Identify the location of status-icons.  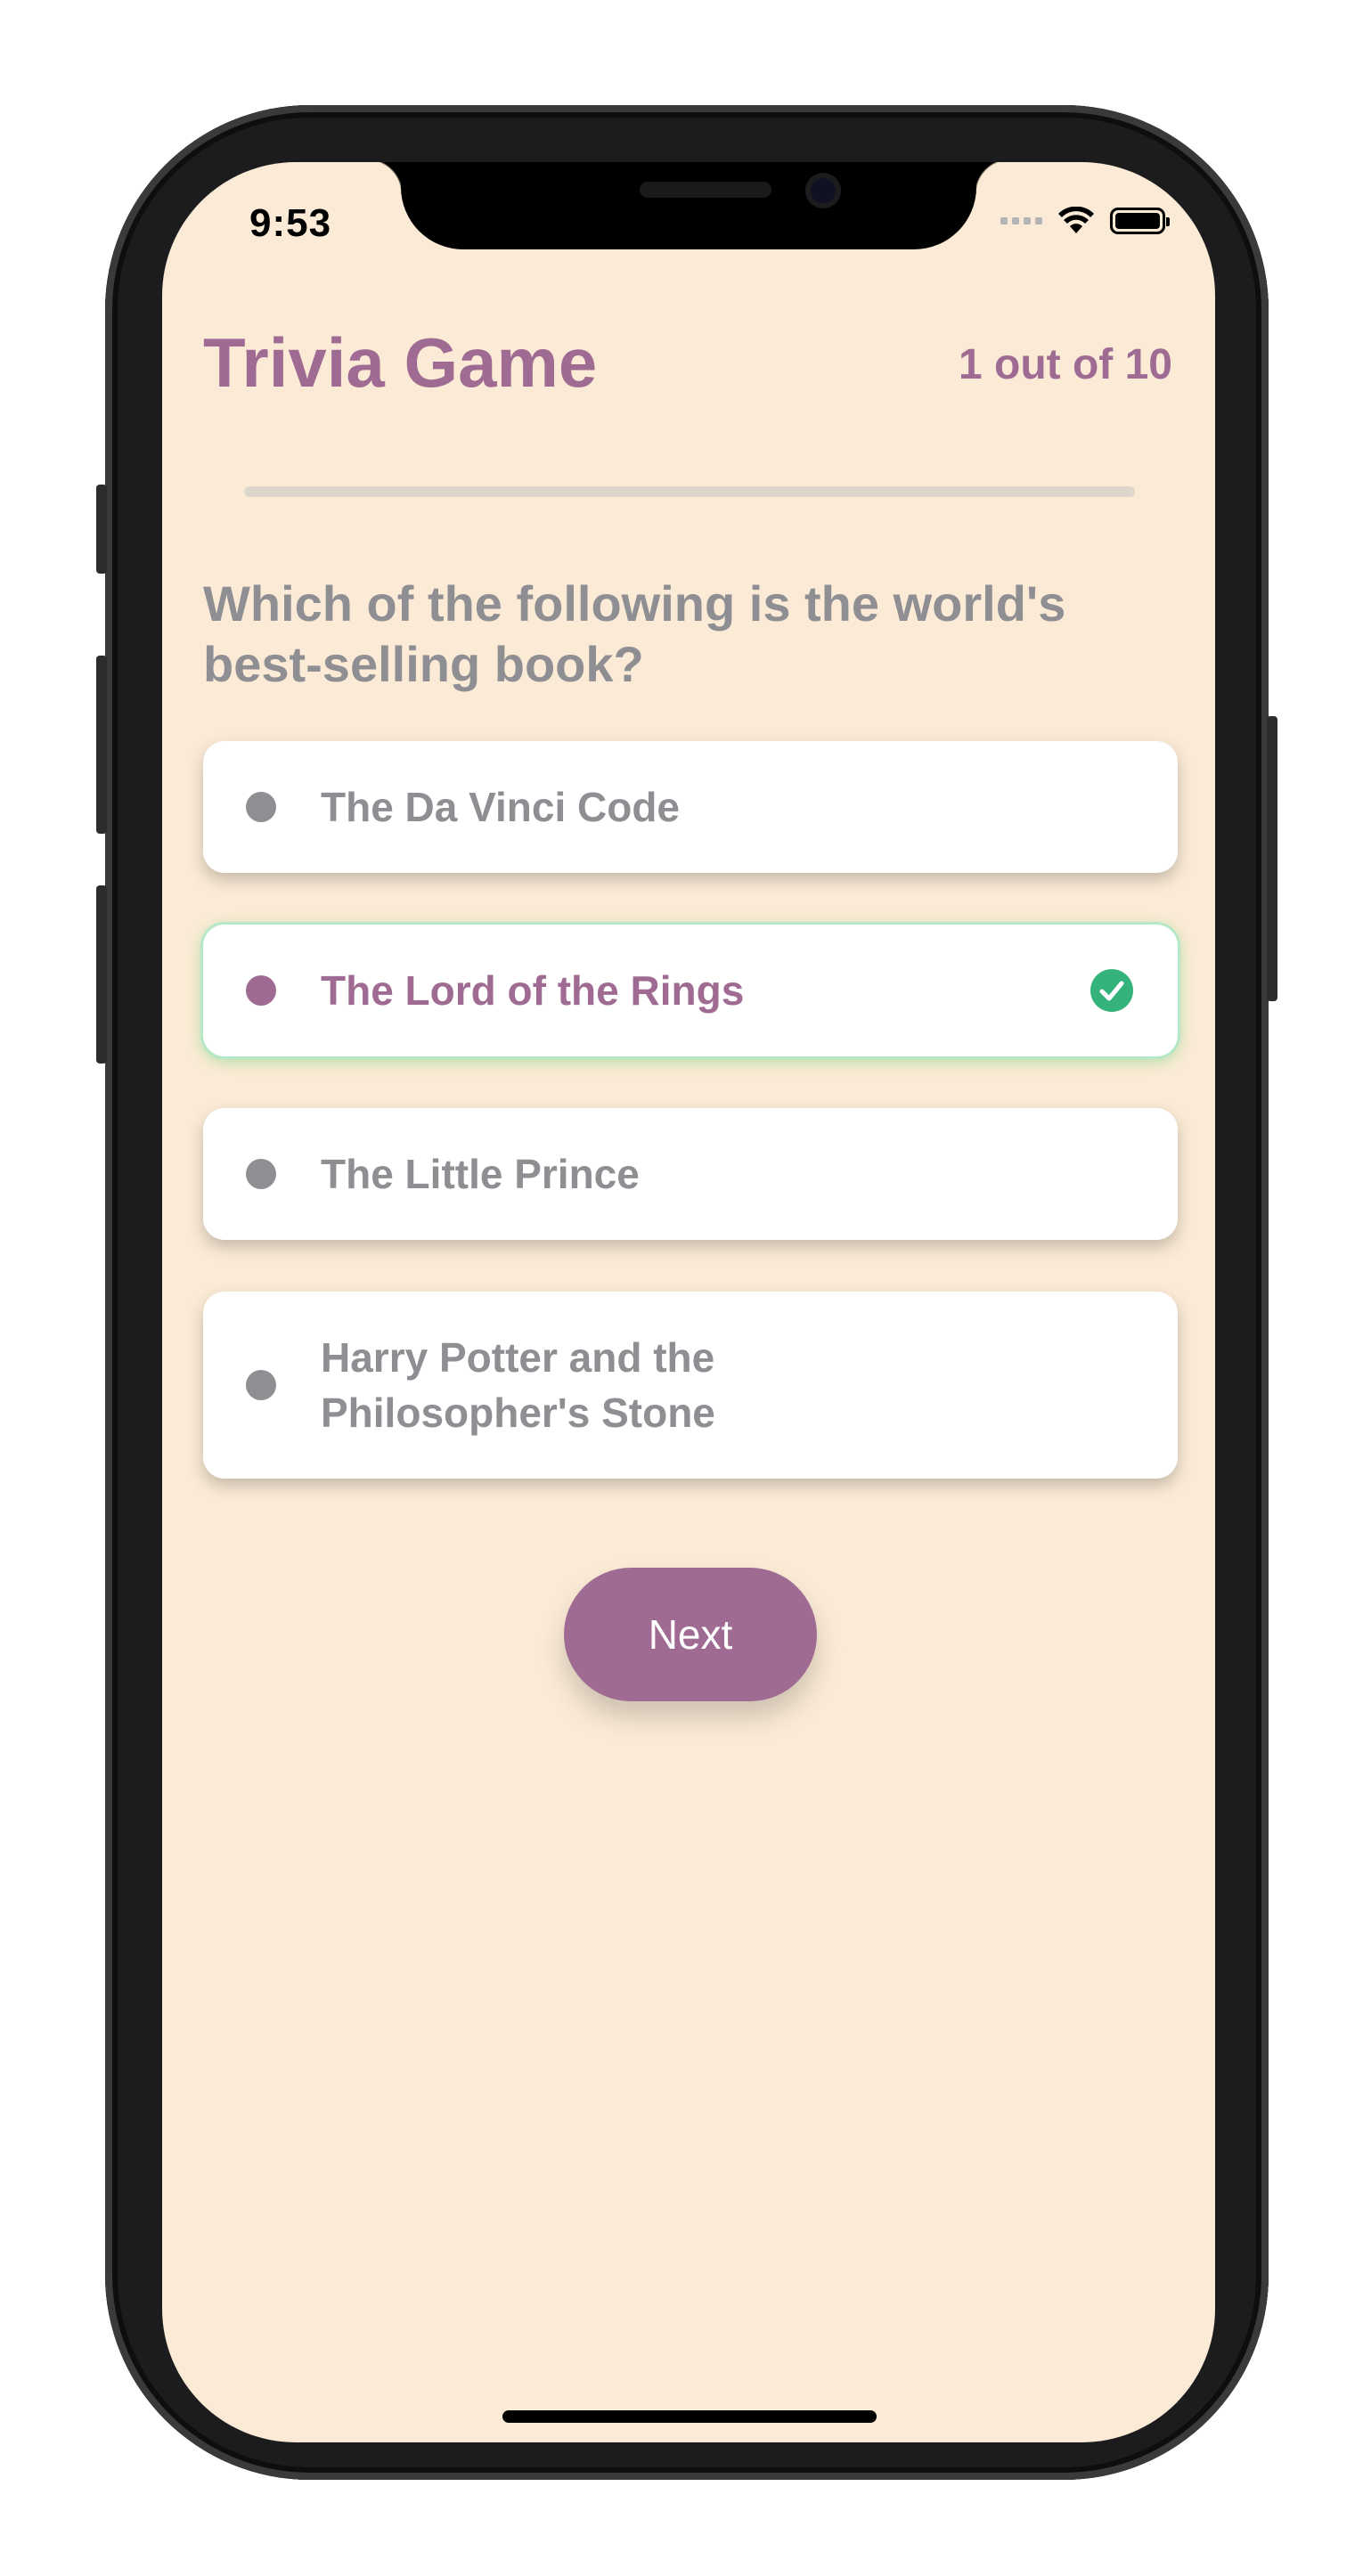
(1085, 221).